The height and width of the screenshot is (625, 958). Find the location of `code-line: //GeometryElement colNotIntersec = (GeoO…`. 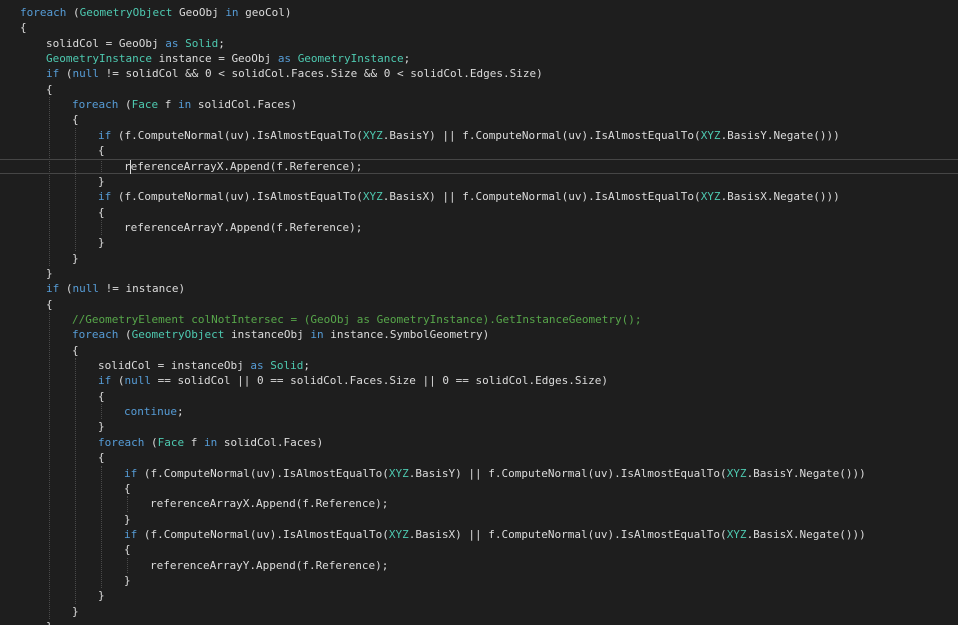

code-line: //GeometryElement colNotIntersec = (GeoO… is located at coordinates (479, 319).